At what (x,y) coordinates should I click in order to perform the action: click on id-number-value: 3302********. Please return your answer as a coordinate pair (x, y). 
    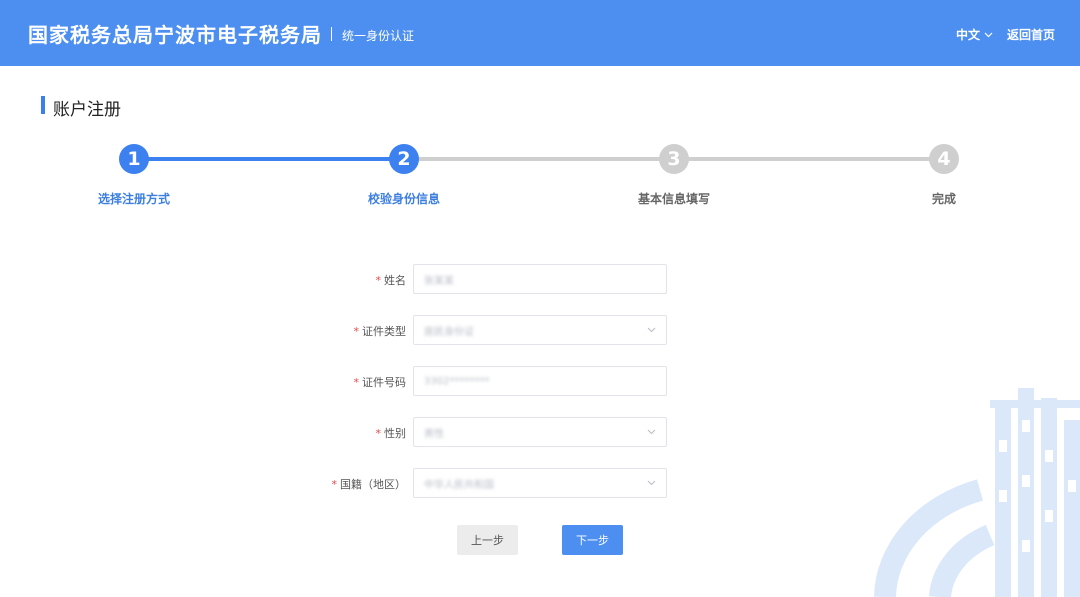
    Looking at the image, I should click on (457, 381).